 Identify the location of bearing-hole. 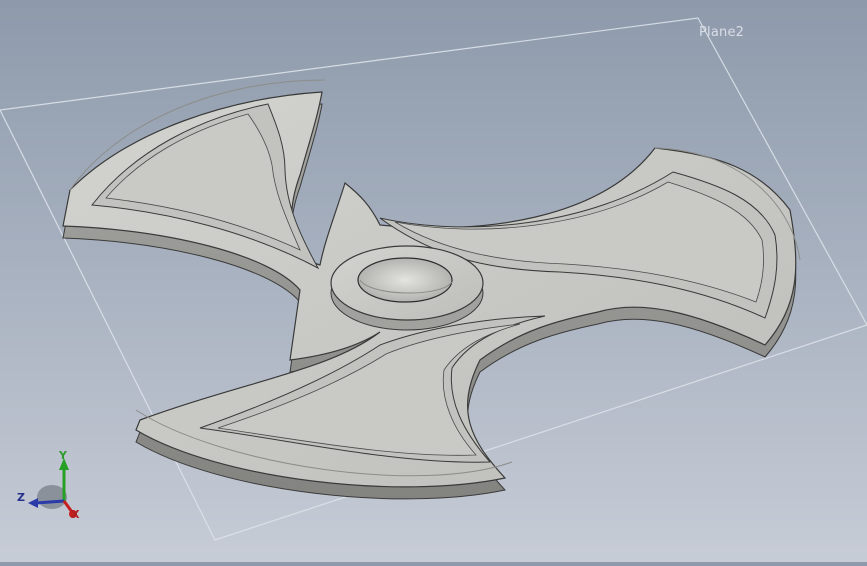
(405, 280).